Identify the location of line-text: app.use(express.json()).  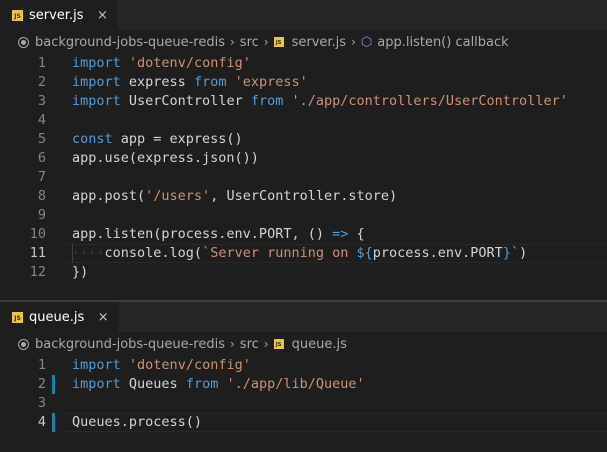
(165, 158).